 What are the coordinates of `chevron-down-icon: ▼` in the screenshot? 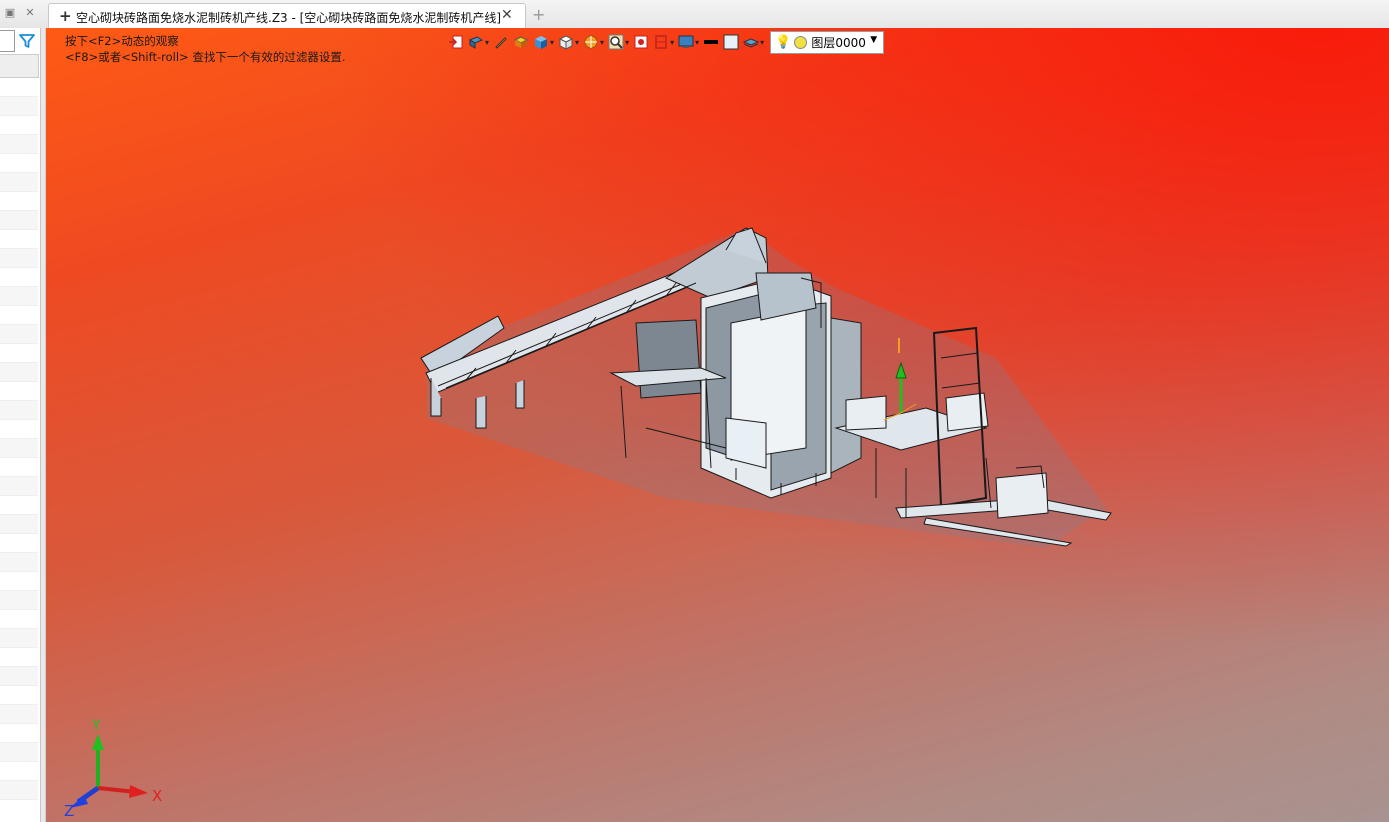 It's located at (873, 40).